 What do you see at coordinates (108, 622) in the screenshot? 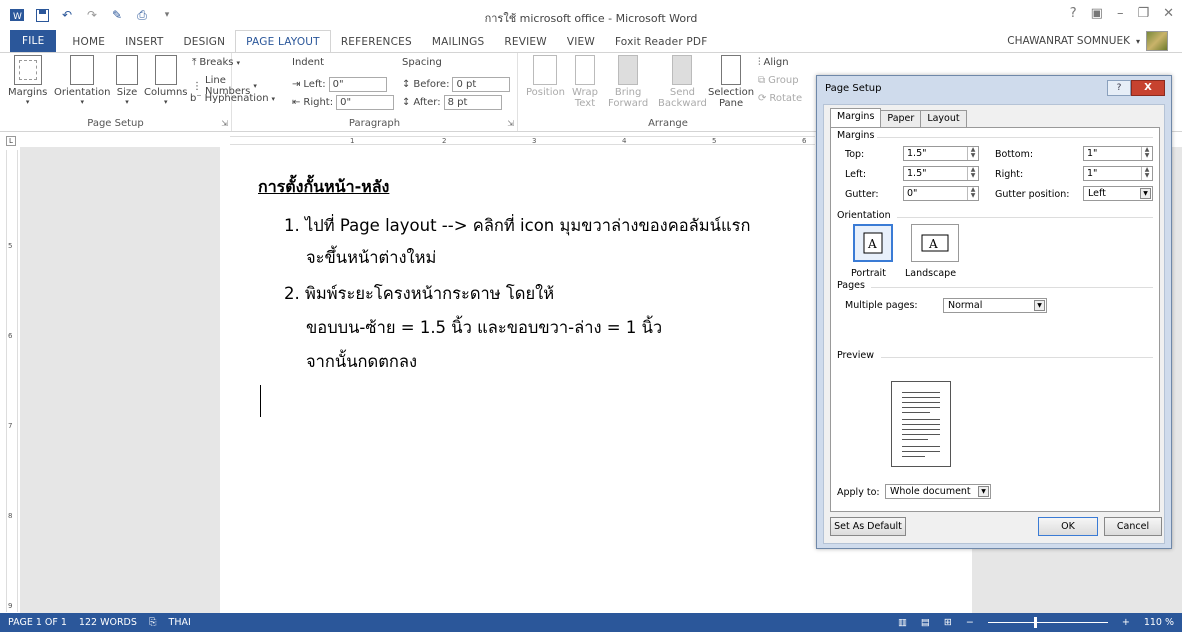
I see `word-count: 122 WORDS` at bounding box center [108, 622].